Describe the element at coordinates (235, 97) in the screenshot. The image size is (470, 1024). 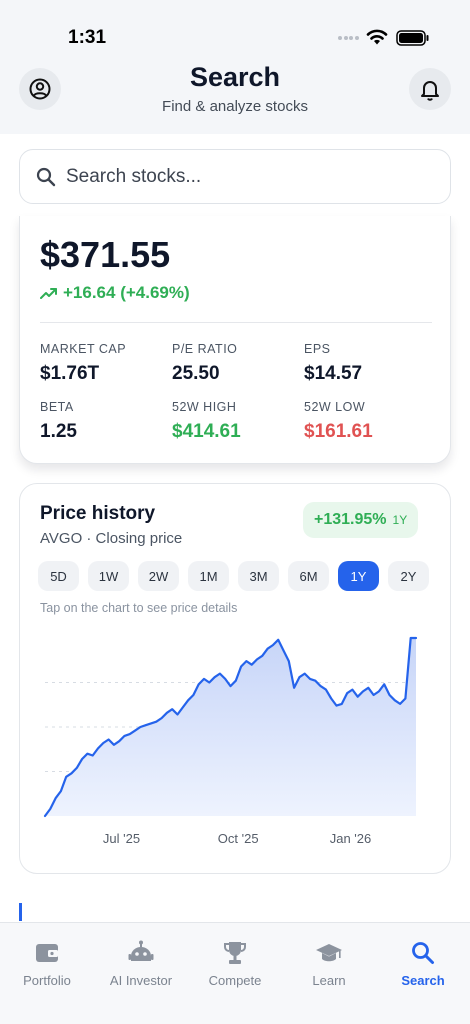
I see `header: Search Find & analyze stocks` at that location.